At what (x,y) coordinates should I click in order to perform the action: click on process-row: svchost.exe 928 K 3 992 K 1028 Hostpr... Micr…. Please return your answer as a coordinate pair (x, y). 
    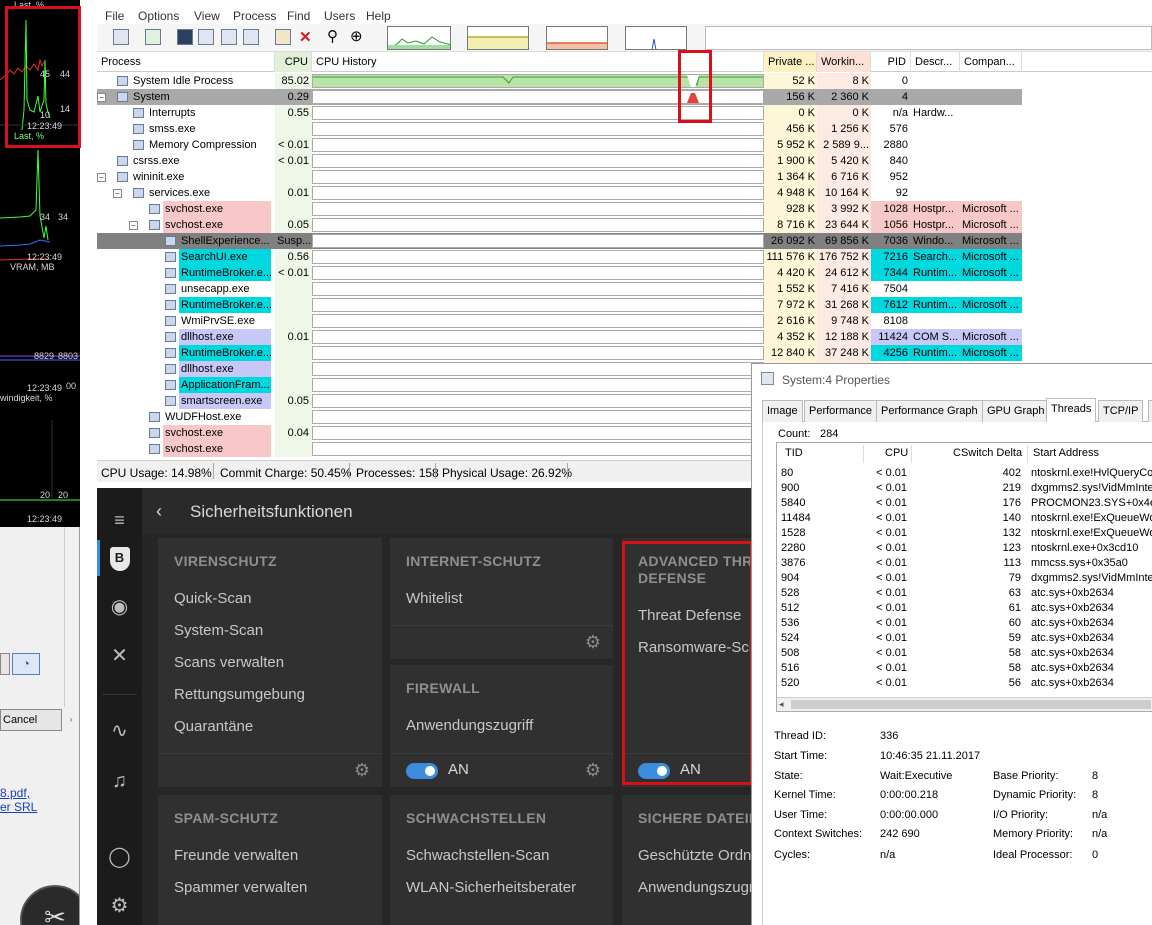
    Looking at the image, I should click on (559, 209).